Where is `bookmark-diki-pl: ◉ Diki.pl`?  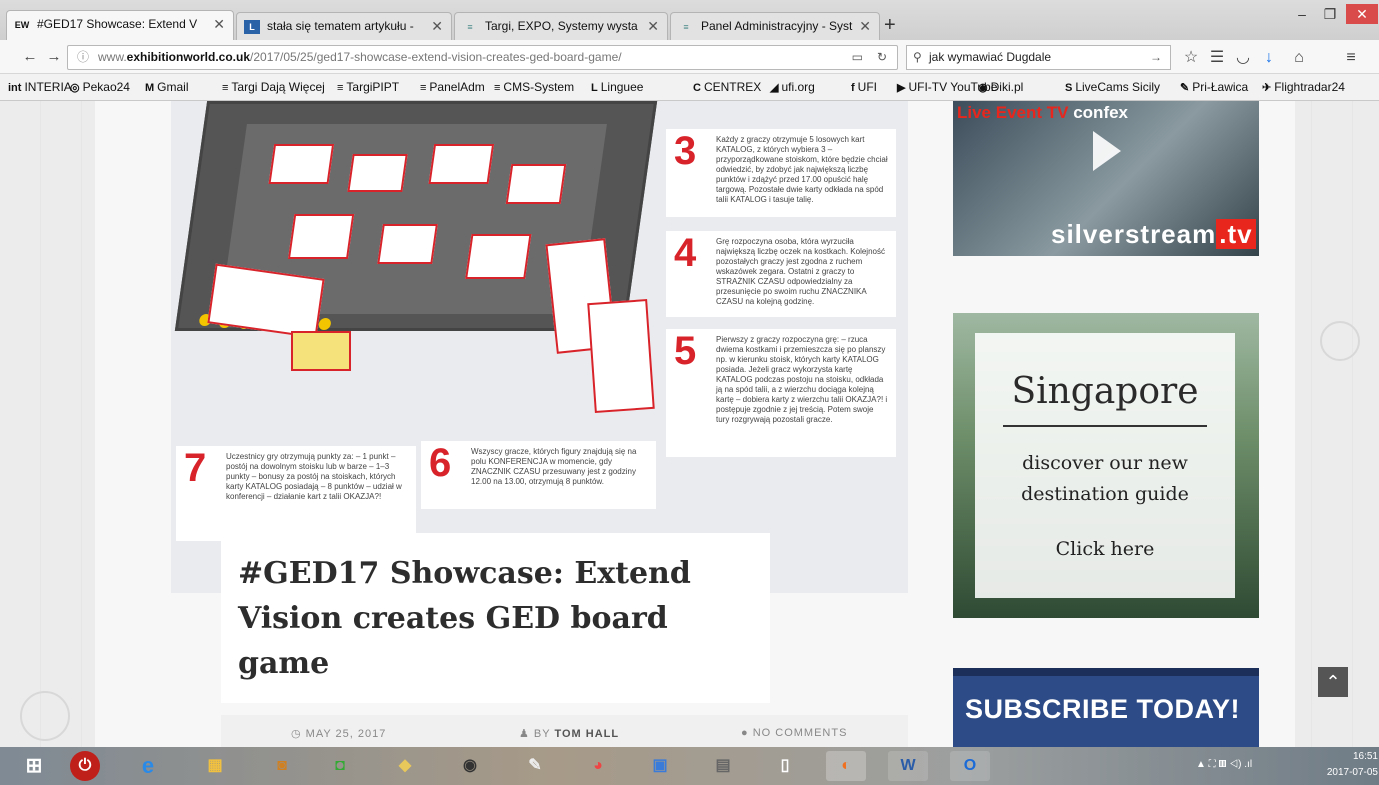 bookmark-diki-pl: ◉ Diki.pl is located at coordinates (1000, 87).